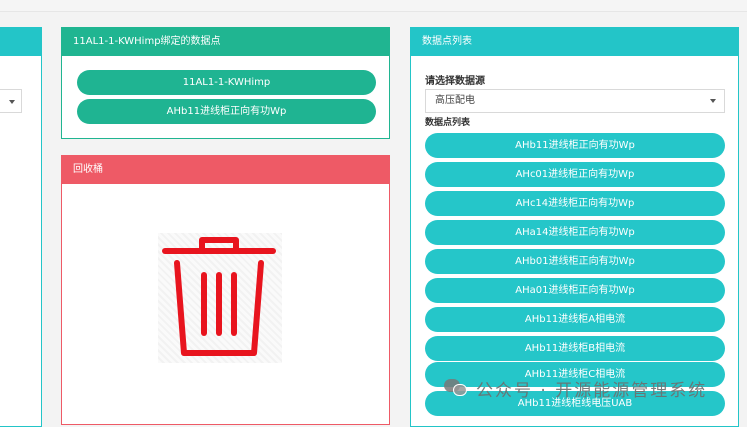 This screenshot has height=427, width=747. Describe the element at coordinates (455, 81) in the screenshot. I see `data-source-label: 请选择数据源` at that location.